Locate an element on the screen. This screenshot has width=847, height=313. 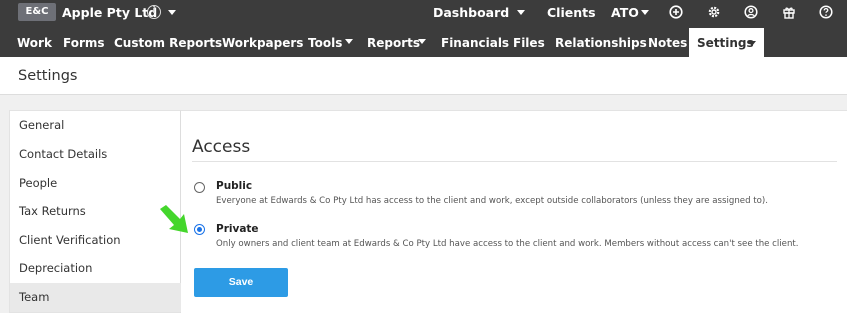
nav-settings-label: Settings is located at coordinates (725, 43).